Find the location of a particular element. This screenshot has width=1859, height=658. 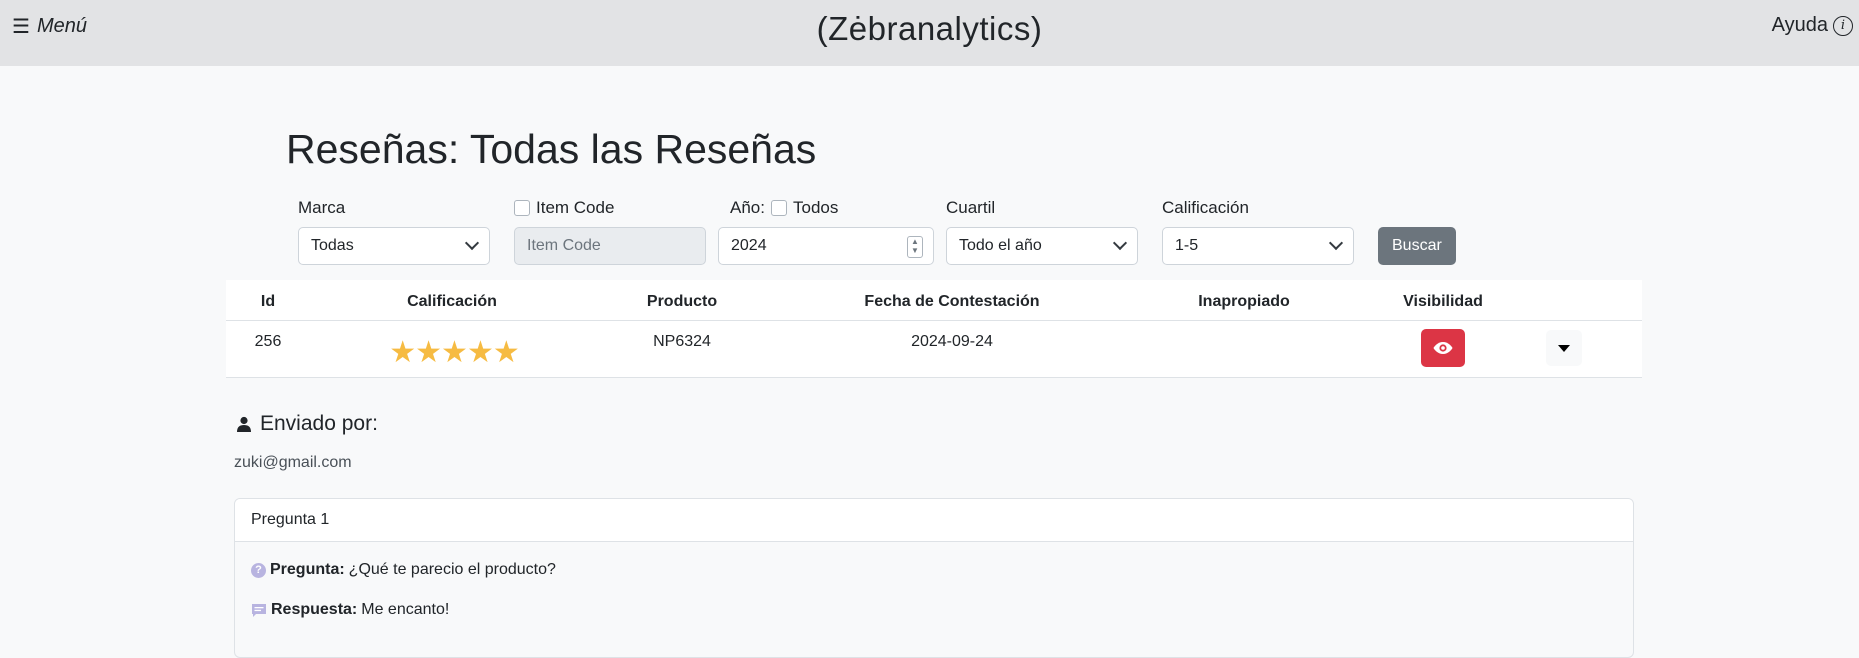

item-code-checkbox is located at coordinates (522, 208).